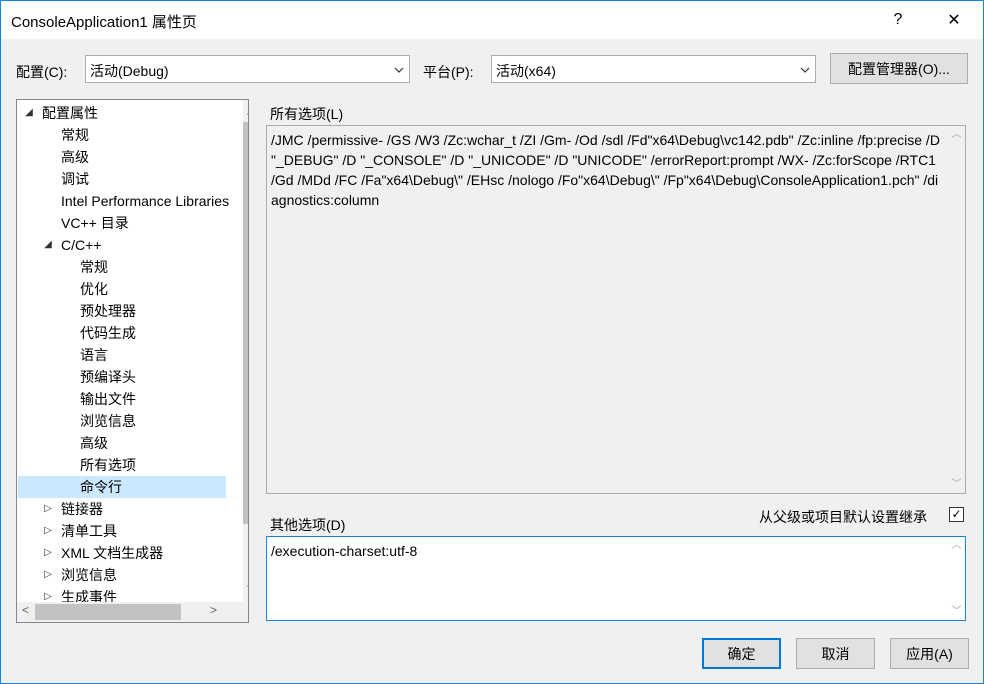 The width and height of the screenshot is (984, 684). Describe the element at coordinates (607, 551) in the screenshot. I see `other-options-text: /execution-charset:utf-8` at that location.